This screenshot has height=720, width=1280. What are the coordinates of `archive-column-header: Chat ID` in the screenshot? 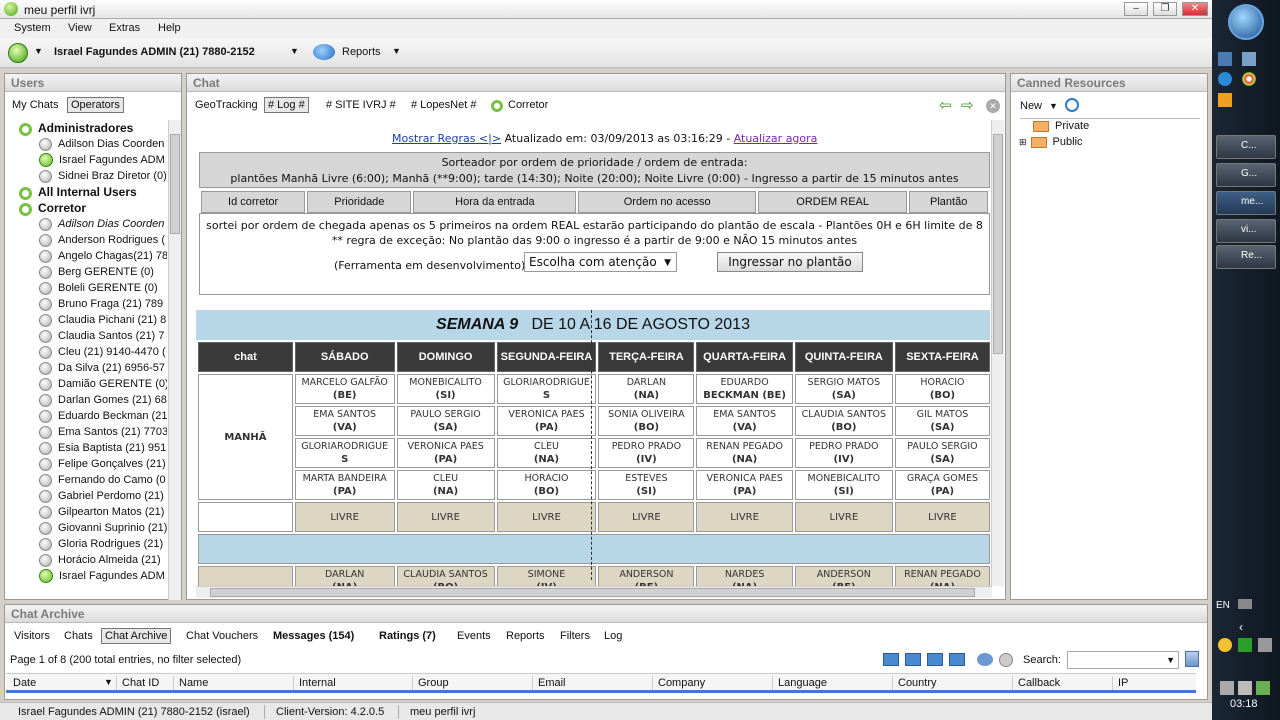 It's located at (140, 683).